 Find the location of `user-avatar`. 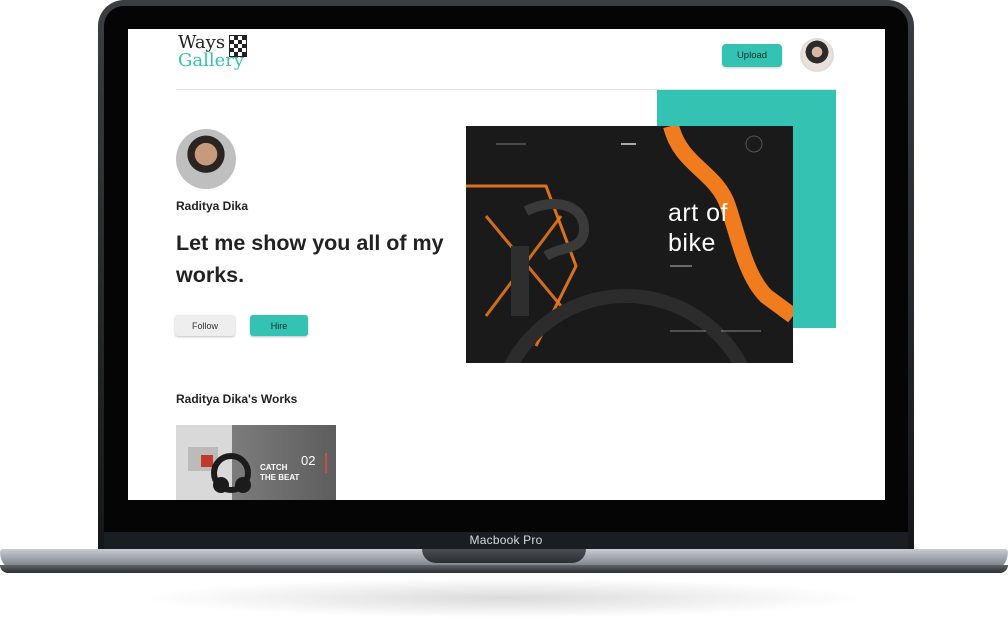

user-avatar is located at coordinates (817, 55).